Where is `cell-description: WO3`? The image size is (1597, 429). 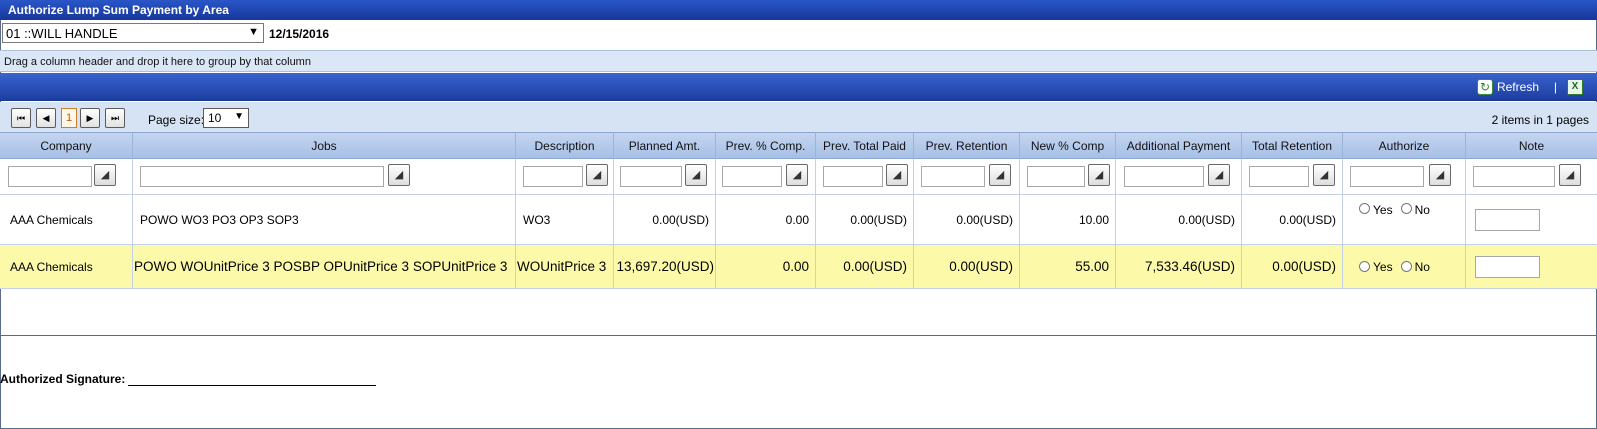
cell-description: WO3 is located at coordinates (565, 219).